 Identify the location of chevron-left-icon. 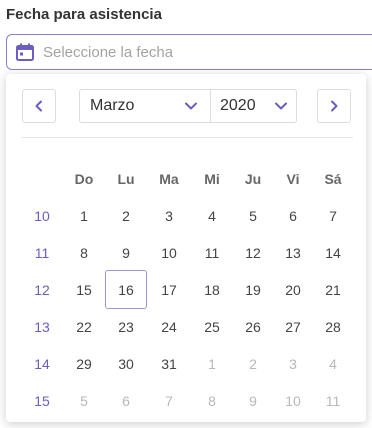
(39, 106).